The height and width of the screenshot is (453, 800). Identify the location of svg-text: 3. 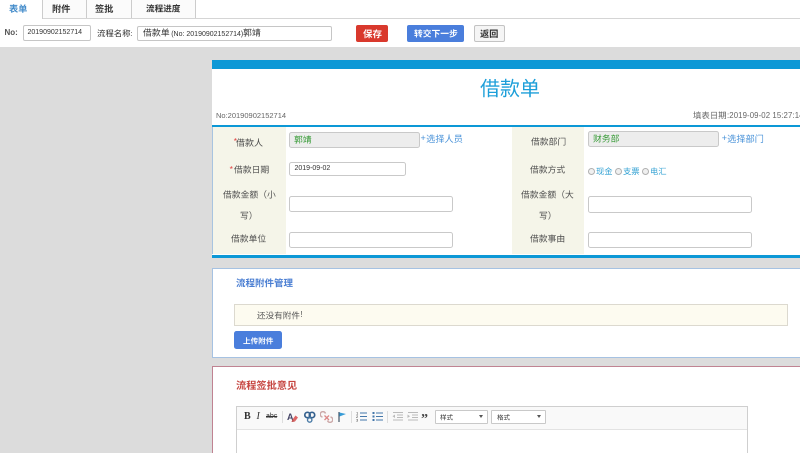
(357, 420).